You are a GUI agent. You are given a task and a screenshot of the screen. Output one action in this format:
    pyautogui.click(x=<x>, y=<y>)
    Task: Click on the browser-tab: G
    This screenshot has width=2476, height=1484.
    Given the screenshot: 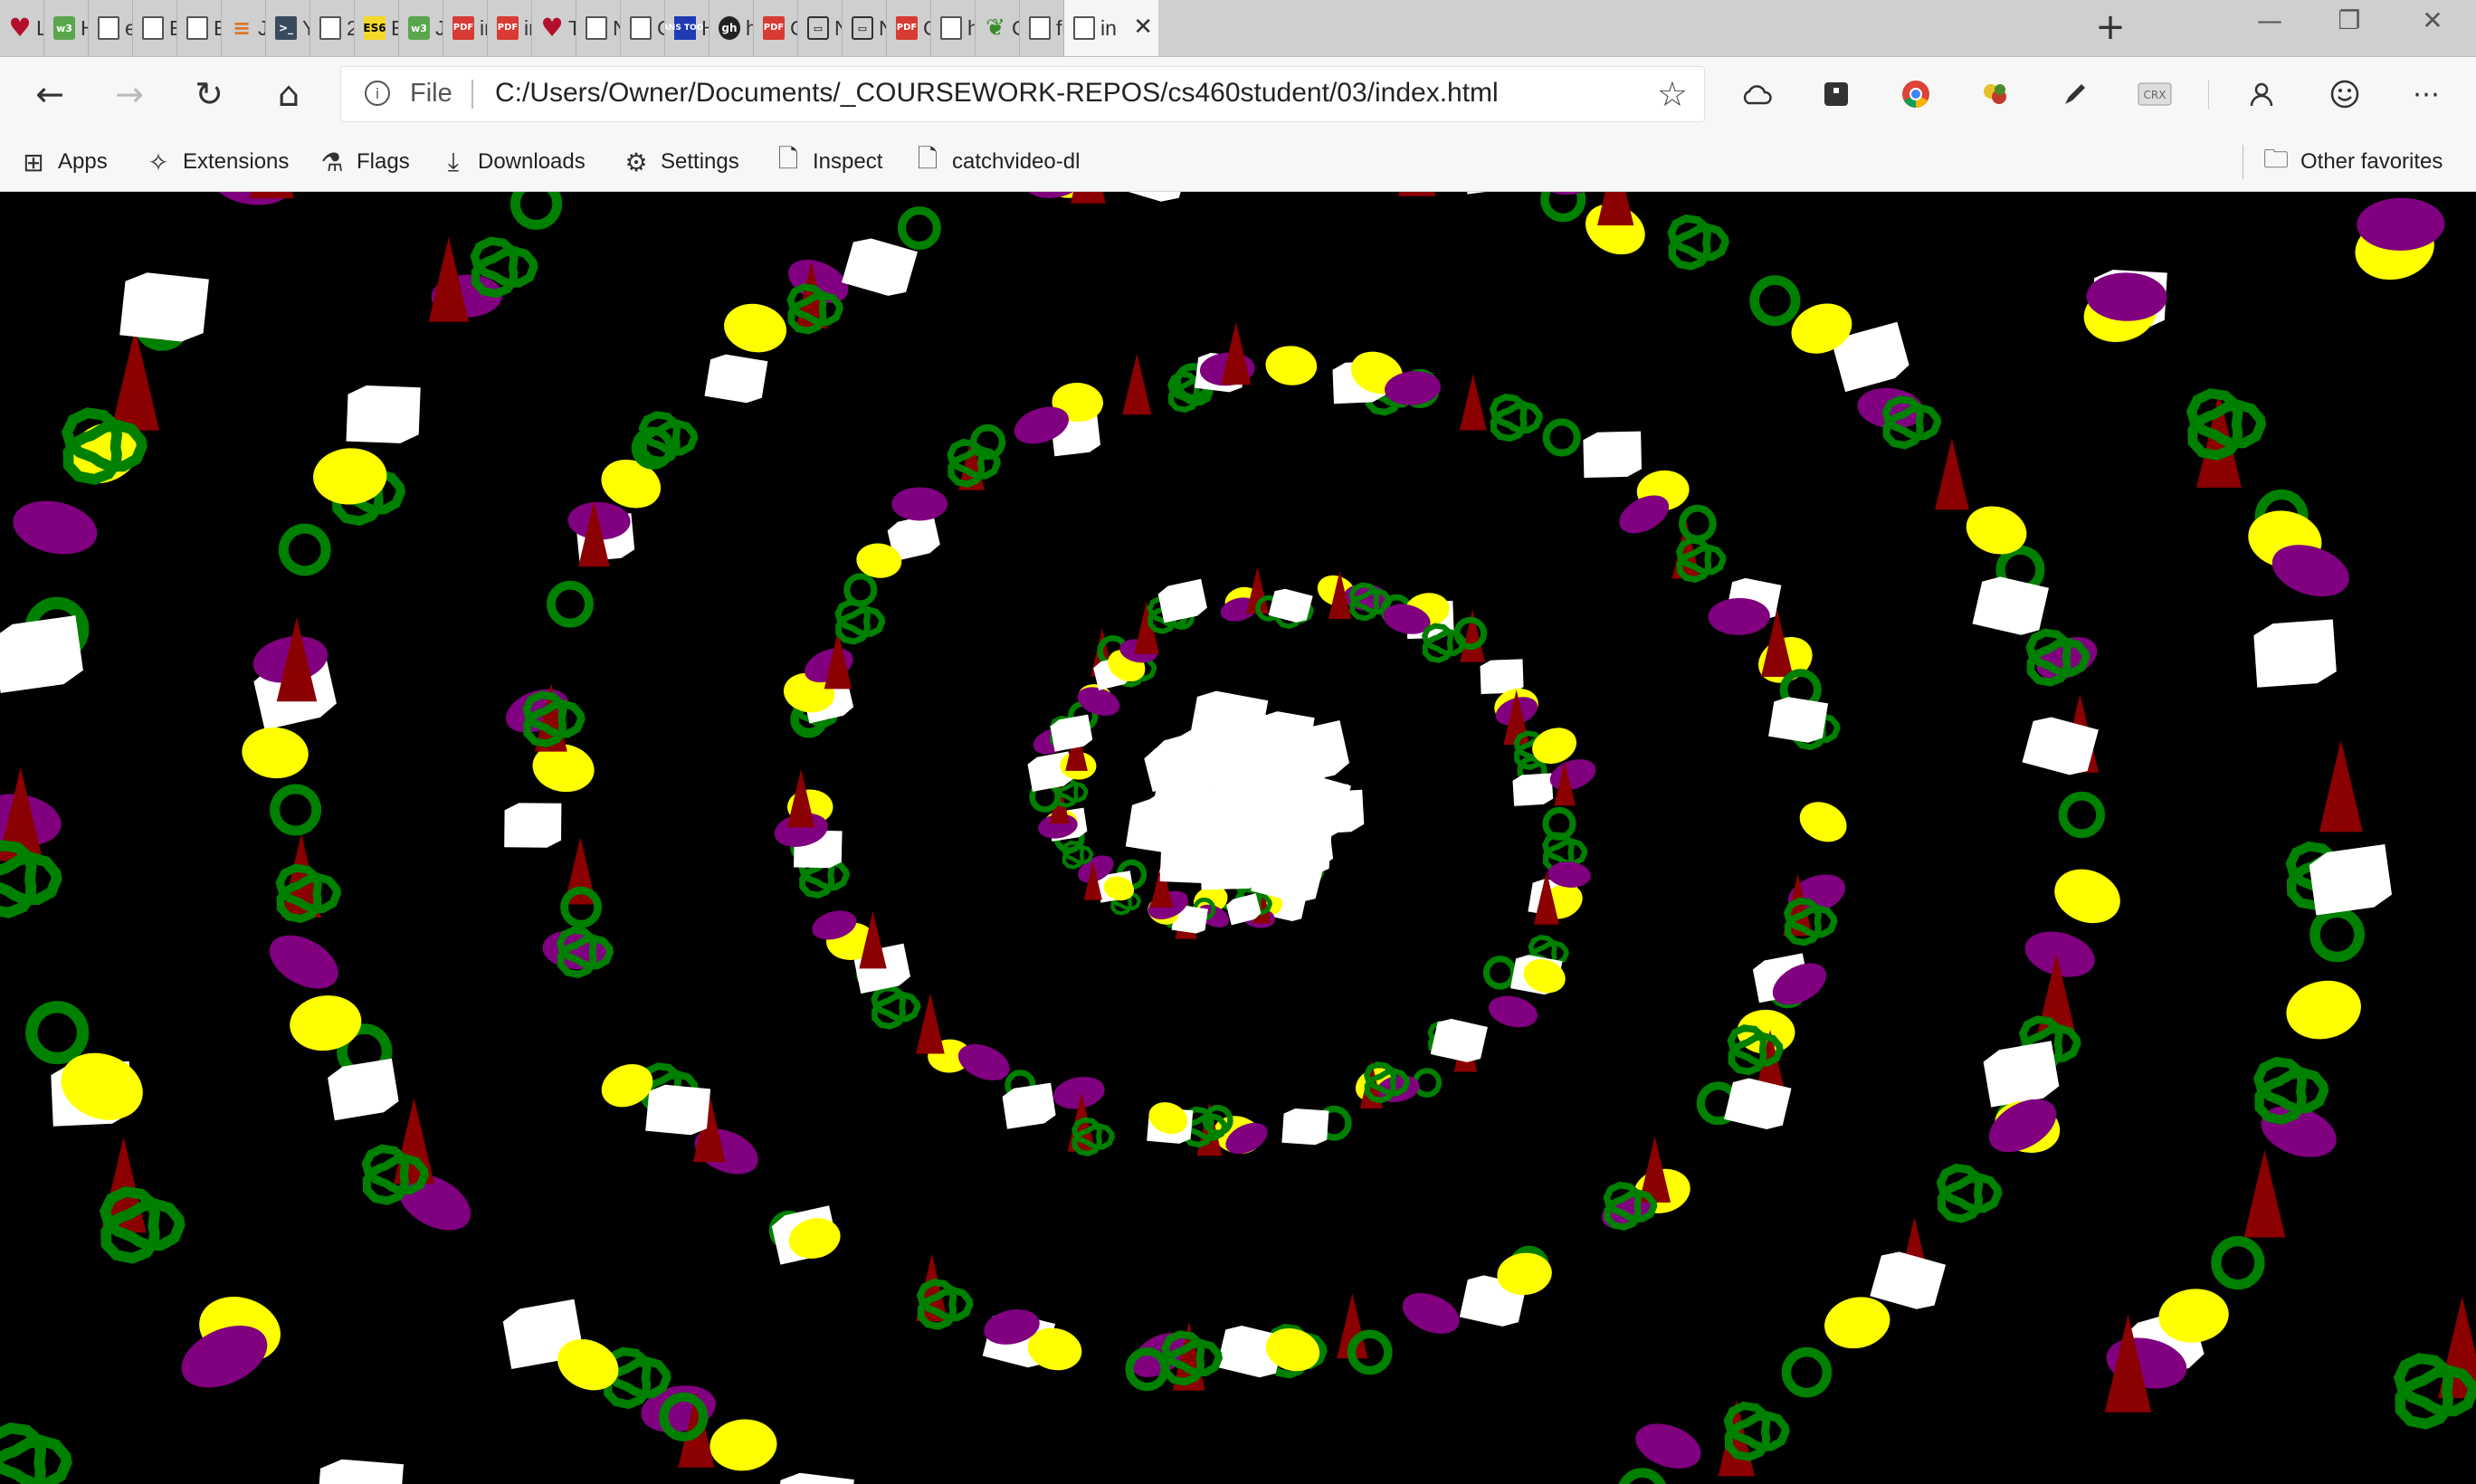 What is the action you would take?
    pyautogui.click(x=643, y=28)
    